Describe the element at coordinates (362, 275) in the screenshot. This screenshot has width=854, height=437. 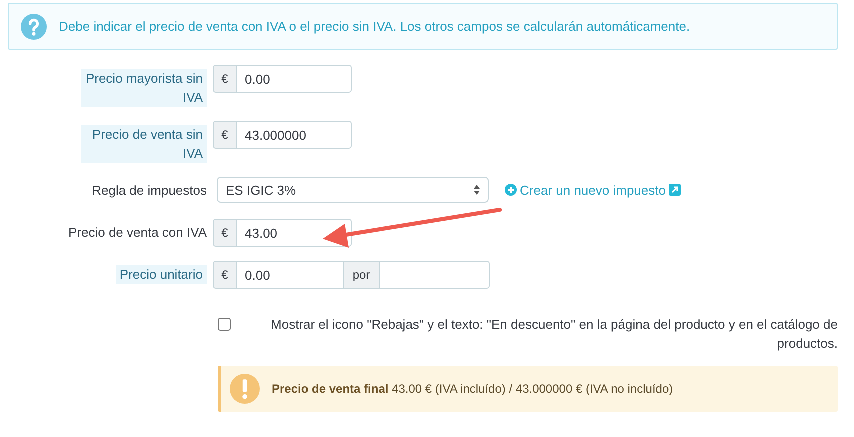
I see `unit-addon: por` at that location.